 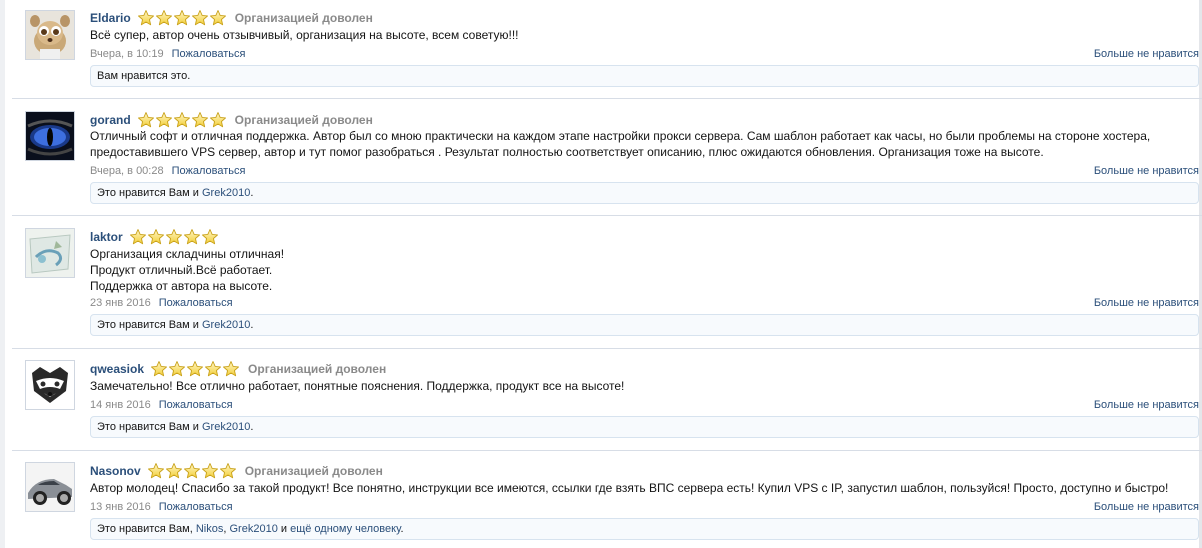 What do you see at coordinates (120, 303) in the screenshot?
I see `review-date: 23 янв 2016` at bounding box center [120, 303].